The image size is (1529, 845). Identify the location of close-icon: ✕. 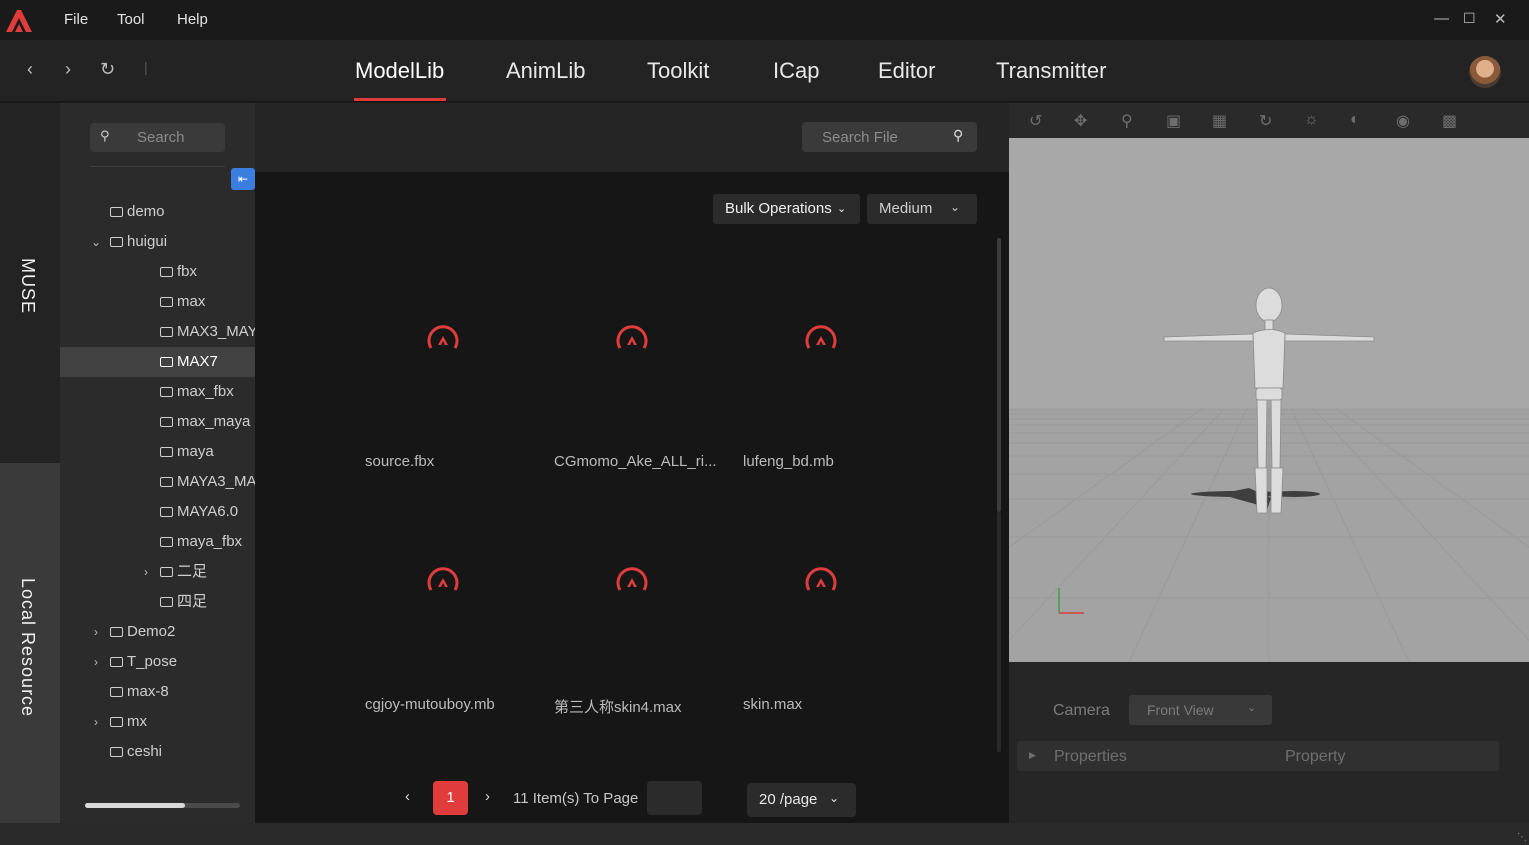
(1500, 19).